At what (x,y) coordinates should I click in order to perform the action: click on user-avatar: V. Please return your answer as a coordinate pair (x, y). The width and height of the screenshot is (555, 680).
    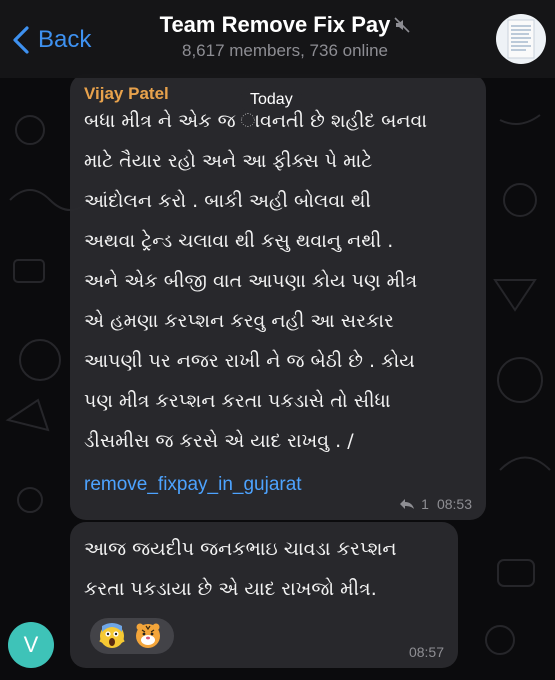
    Looking at the image, I should click on (31, 645).